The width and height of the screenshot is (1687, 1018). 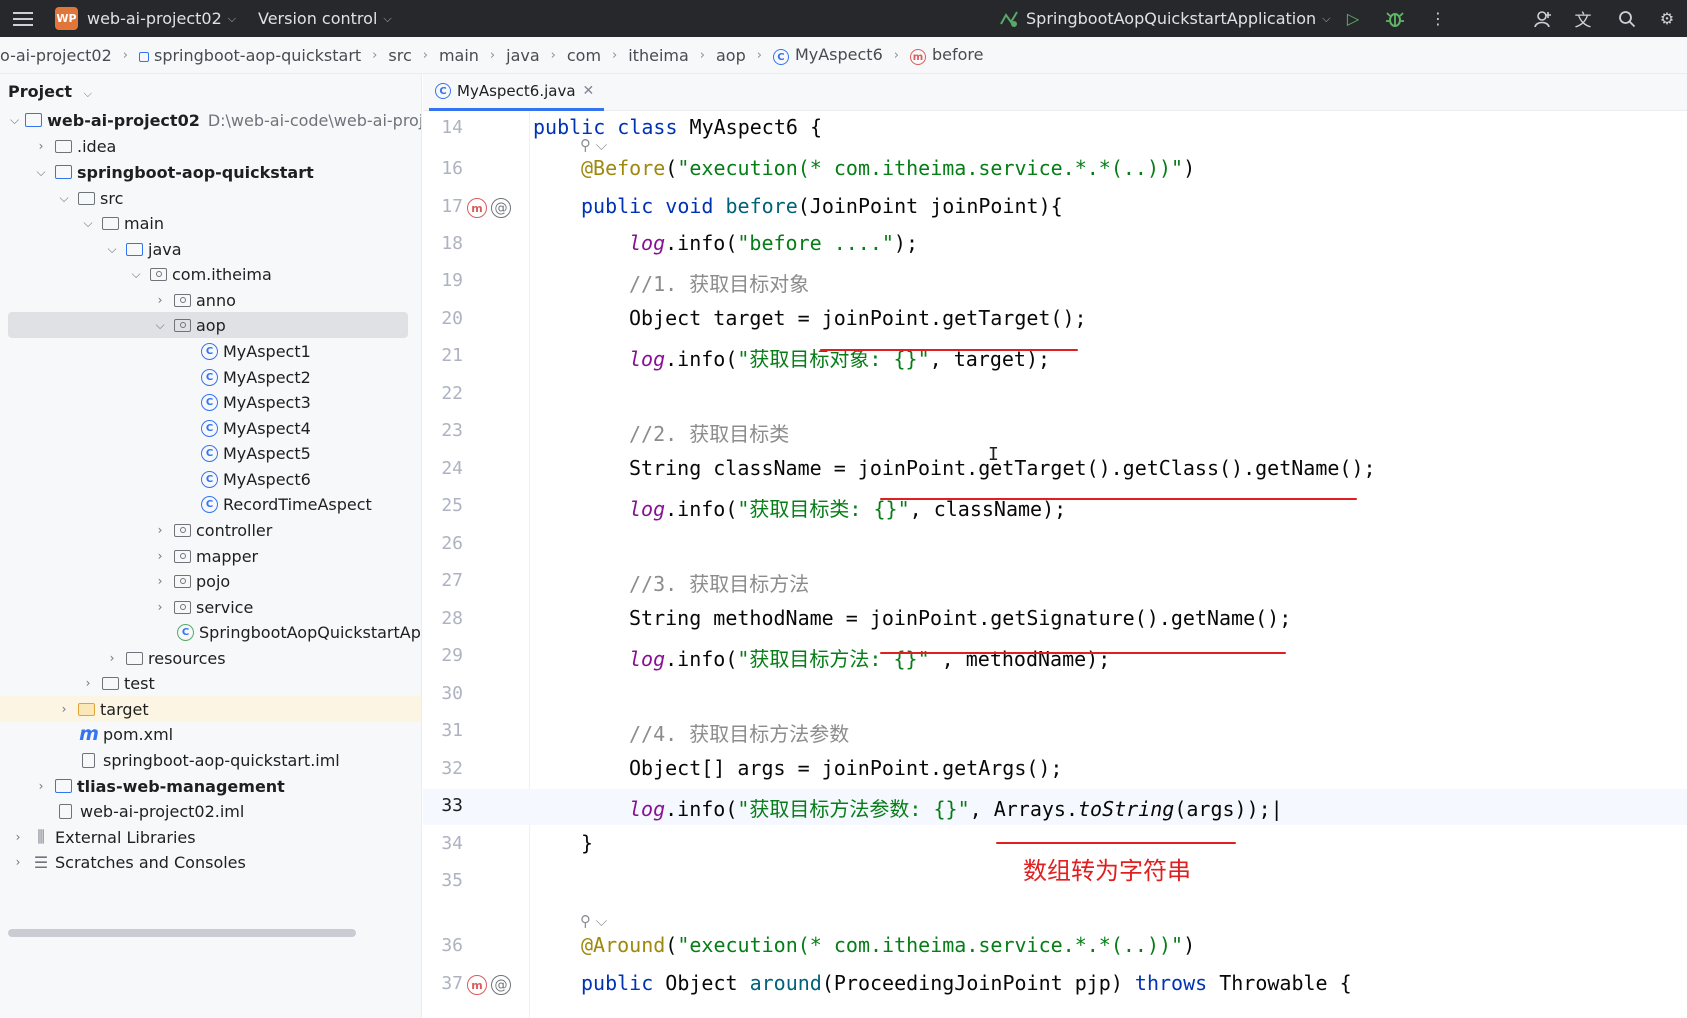 What do you see at coordinates (210, 146) in the screenshot?
I see `tree-item-idea: › .idea` at bounding box center [210, 146].